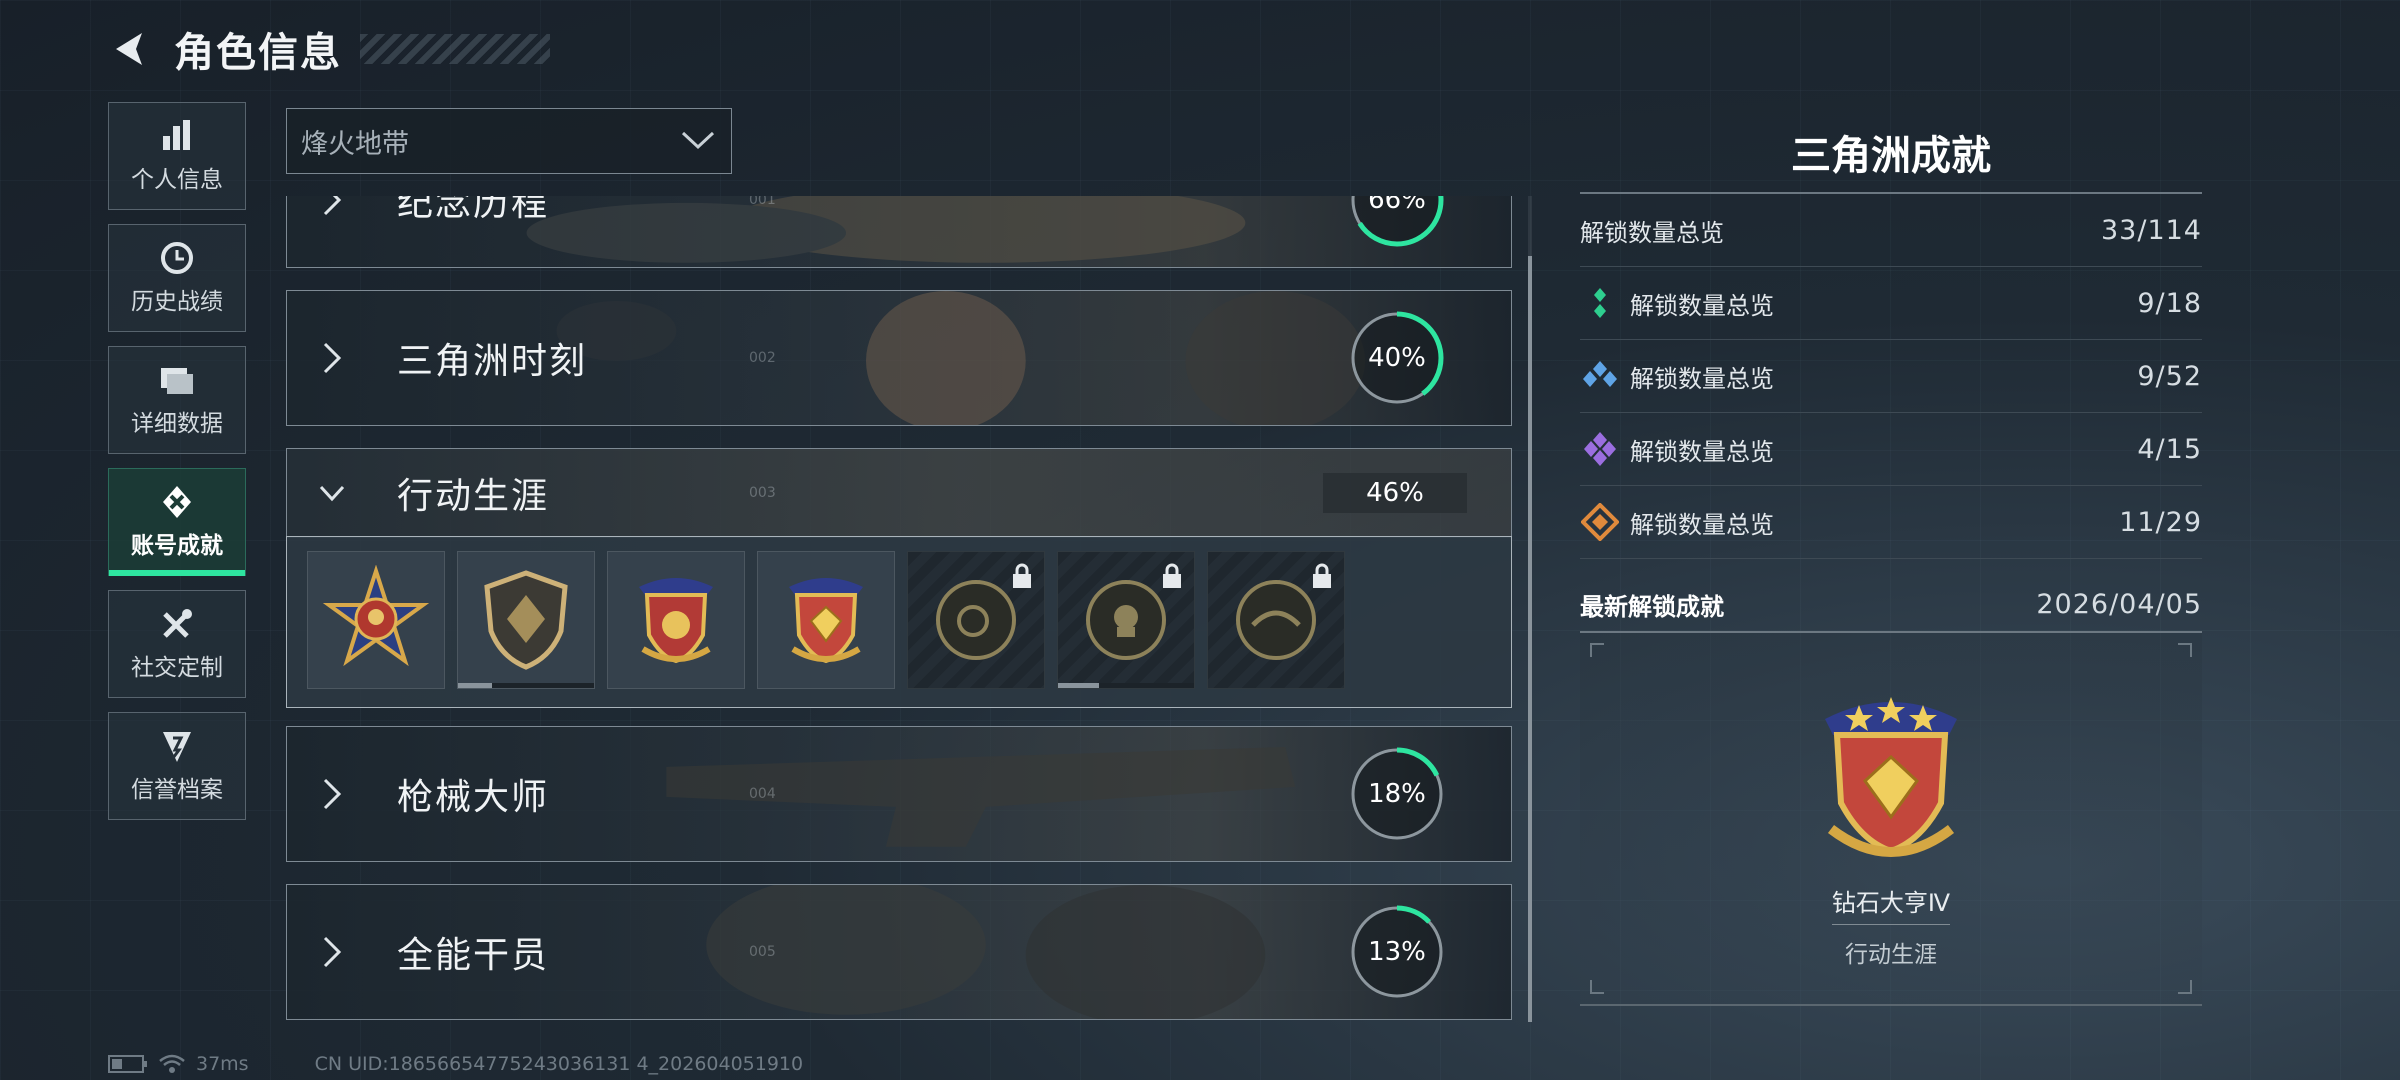 The height and width of the screenshot is (1080, 2400). What do you see at coordinates (176, 135) in the screenshot?
I see `bar-chart-icon` at bounding box center [176, 135].